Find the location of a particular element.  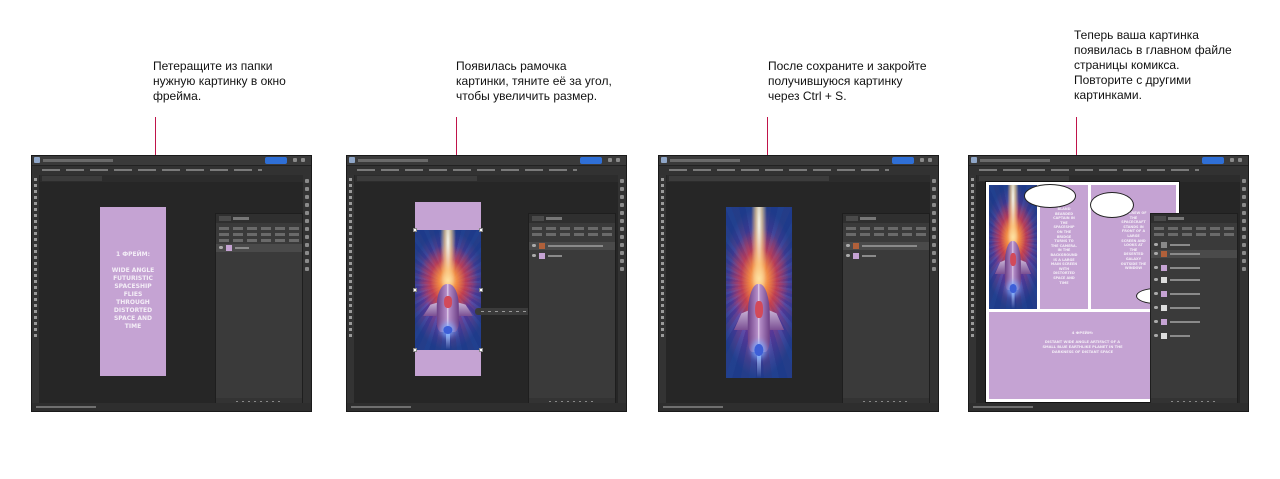

folder-icon is located at coordinates (1164, 245).